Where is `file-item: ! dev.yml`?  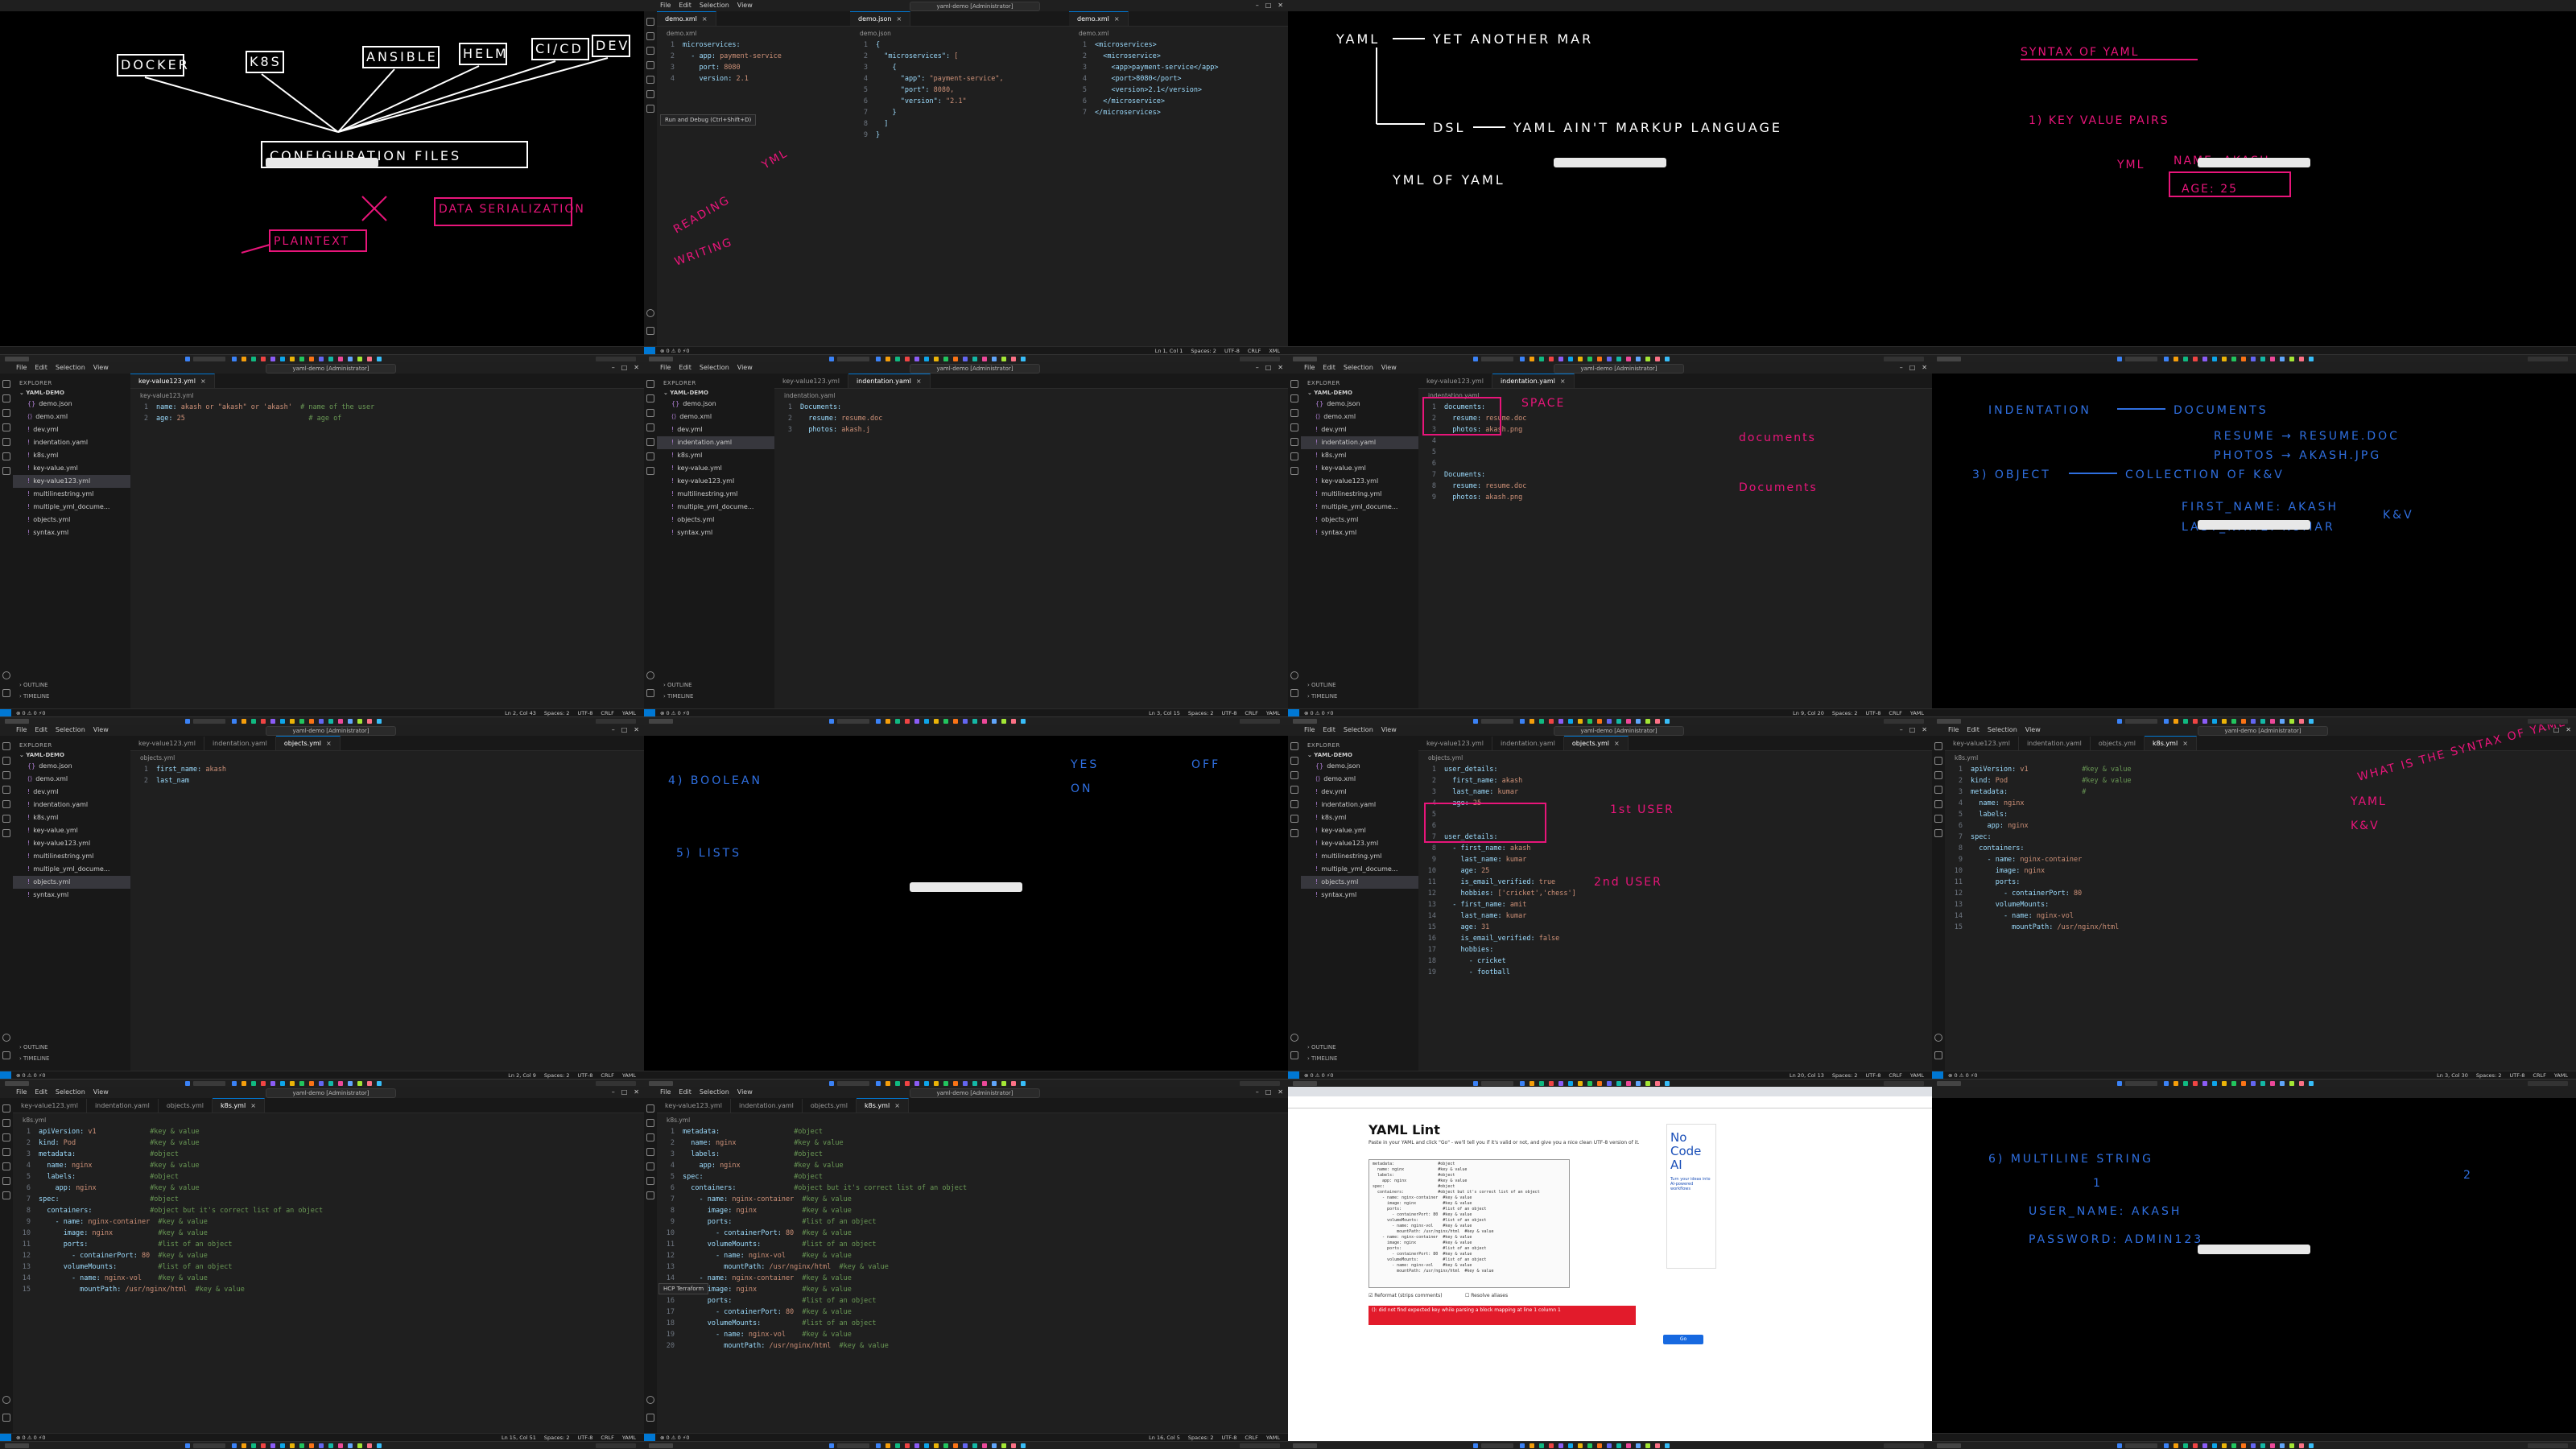
file-item: ! dev.yml is located at coordinates (715, 429).